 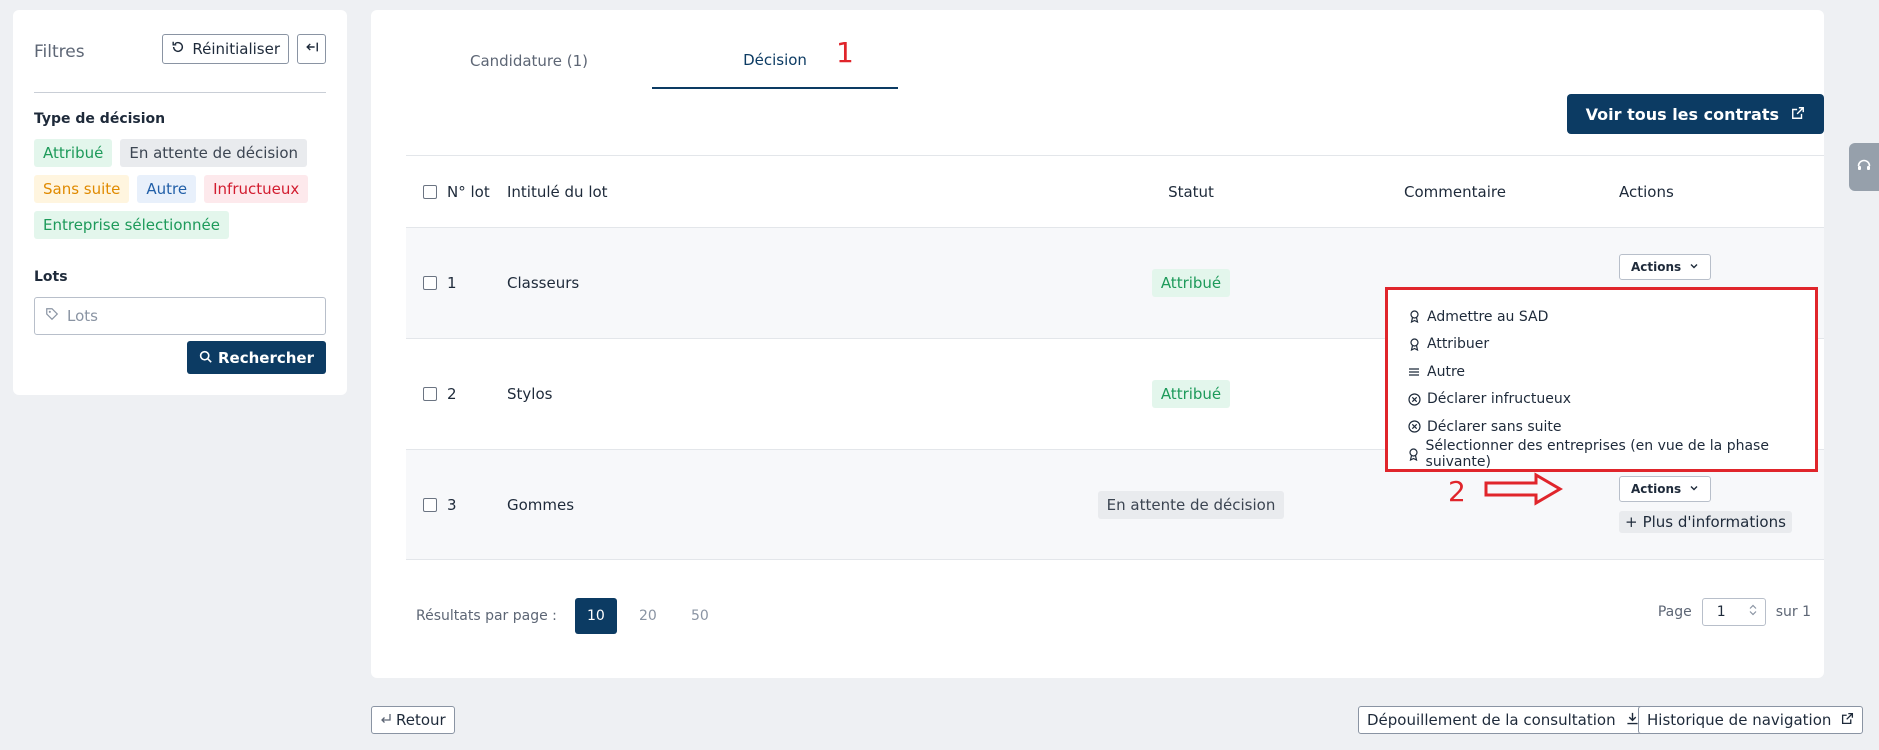 I want to click on history-button: Historique de navigation, so click(x=1751, y=720).